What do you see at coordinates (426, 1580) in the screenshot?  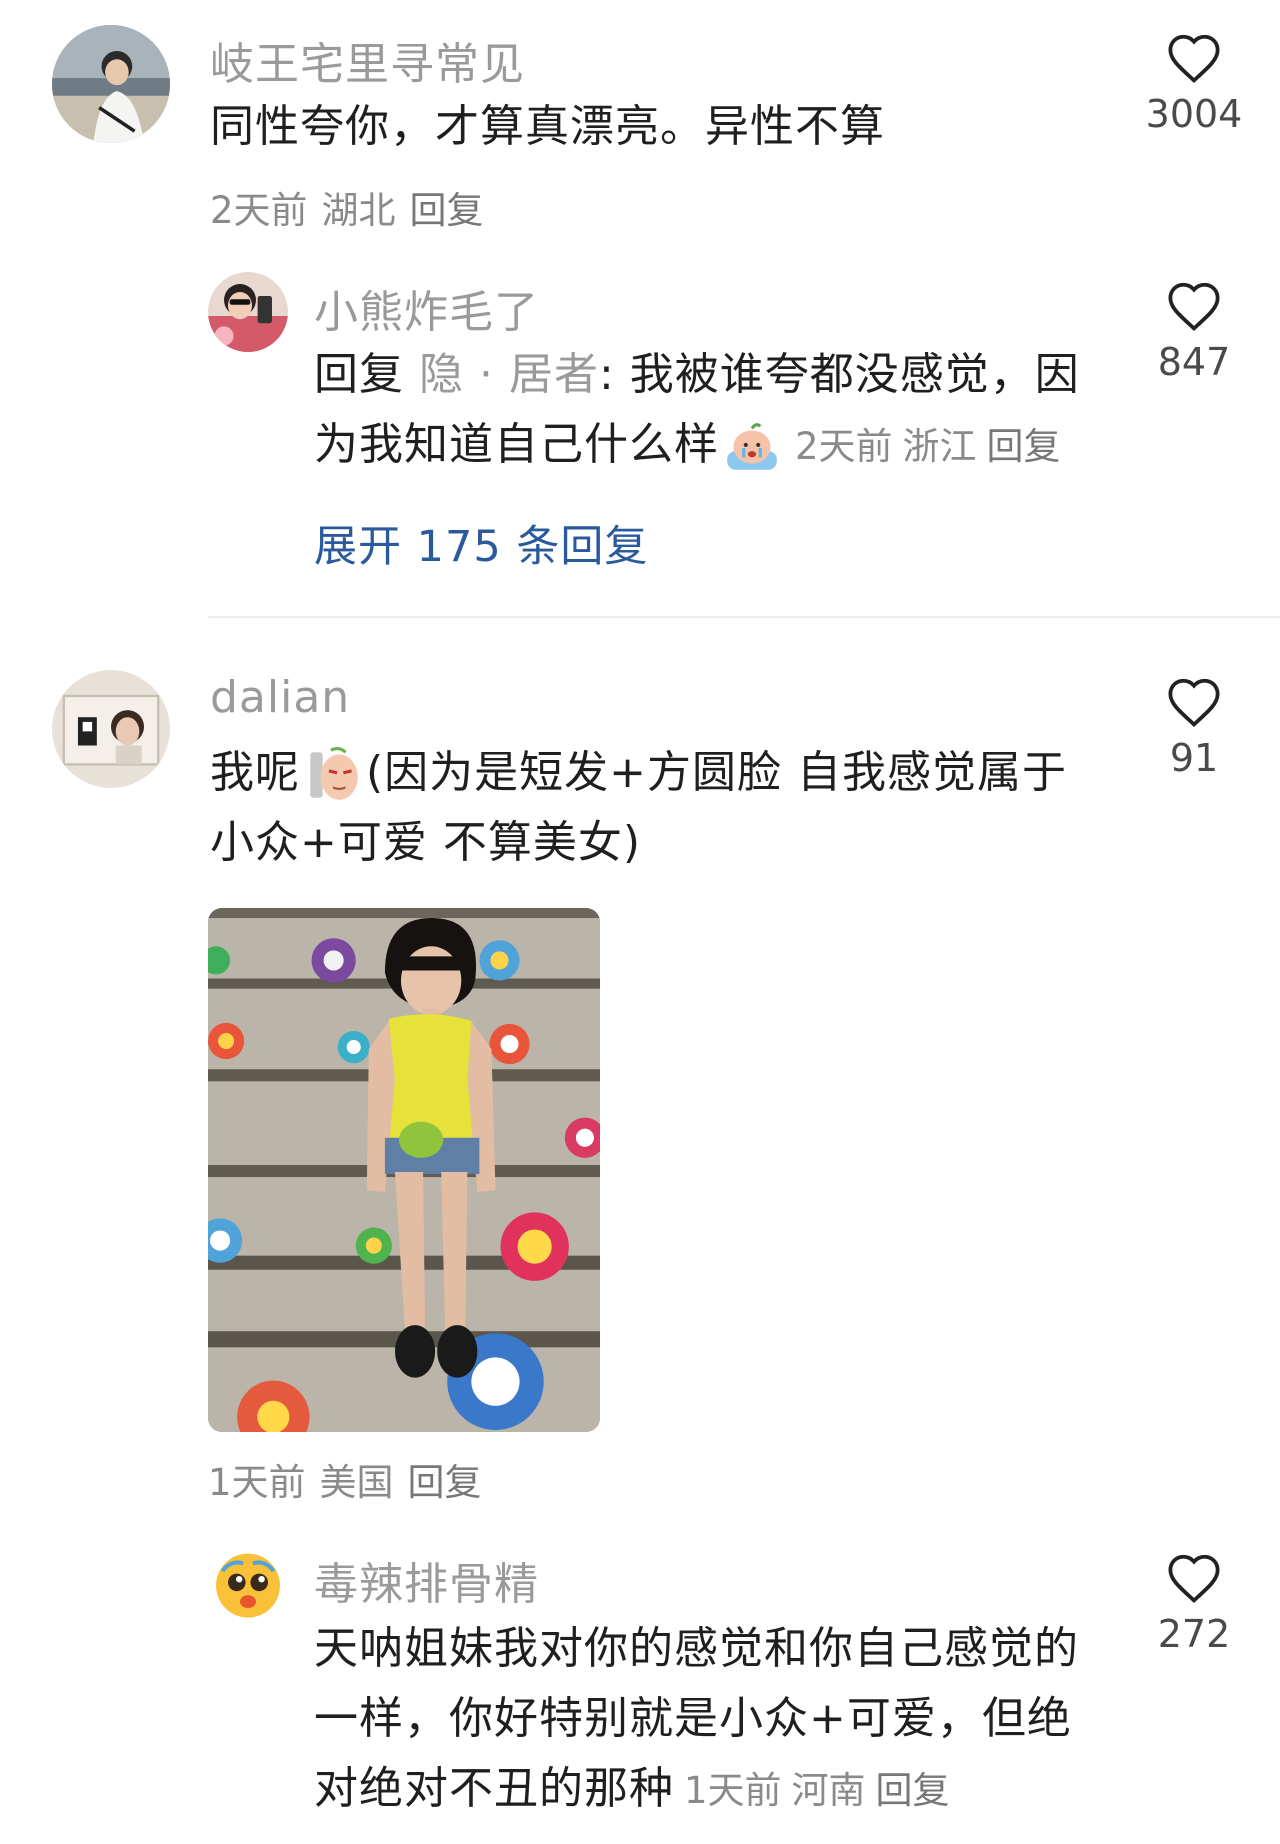 I see `reply-username: 毒辣排骨精` at bounding box center [426, 1580].